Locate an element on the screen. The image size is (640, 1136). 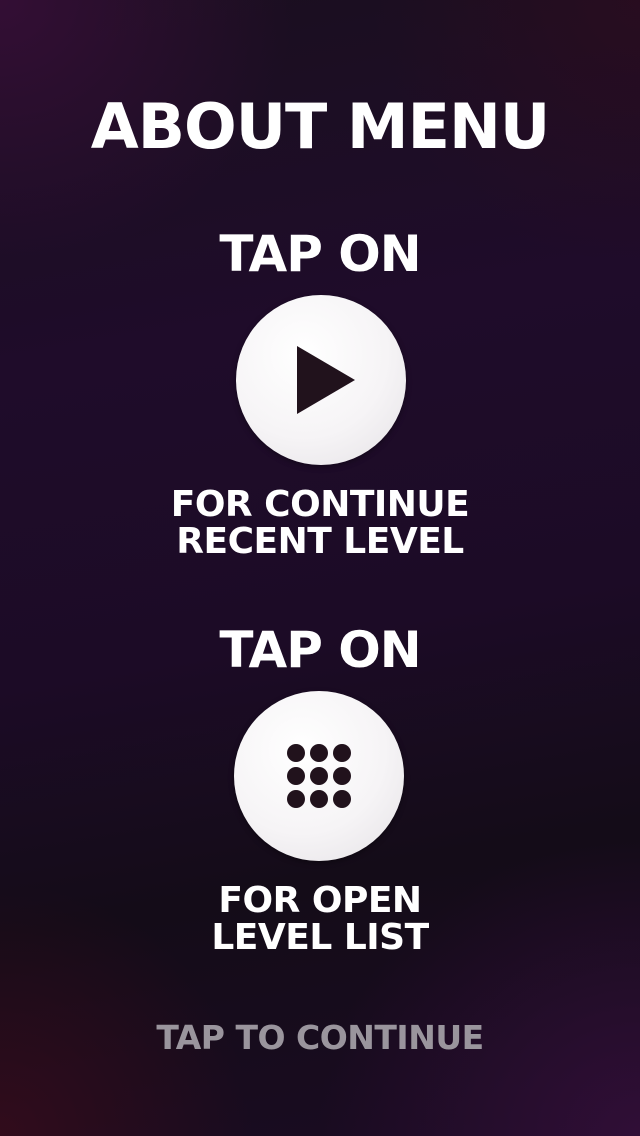
page-title: ABOUT MENU is located at coordinates (320, 126).